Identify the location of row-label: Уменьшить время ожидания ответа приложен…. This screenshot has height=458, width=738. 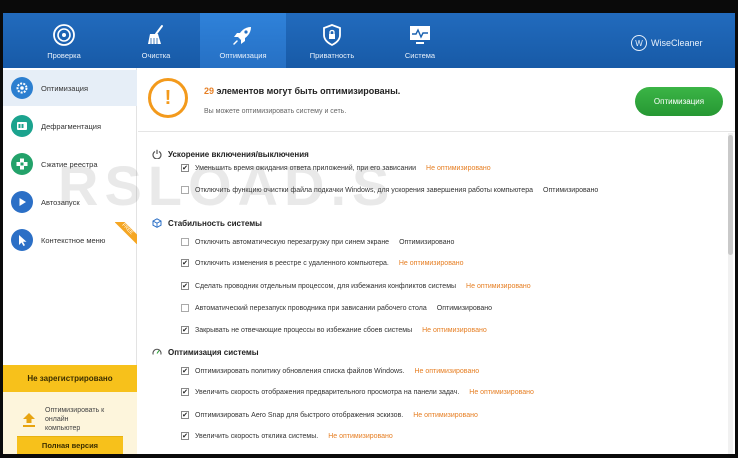
(306, 168).